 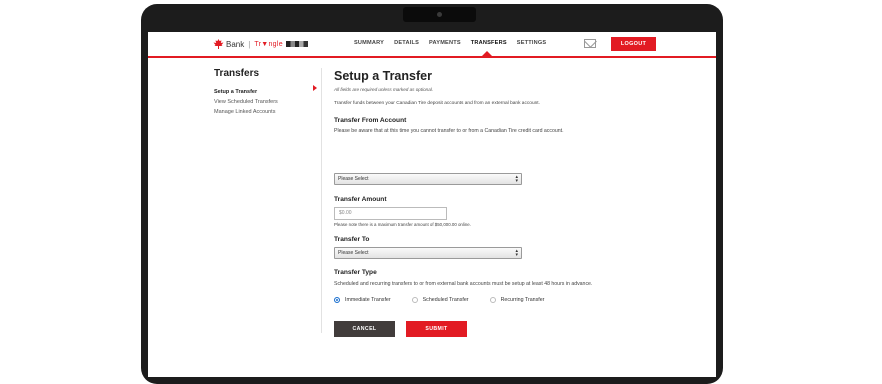 I want to click on bank-logo: Bank | Tr▼ngle, so click(x=260, y=44).